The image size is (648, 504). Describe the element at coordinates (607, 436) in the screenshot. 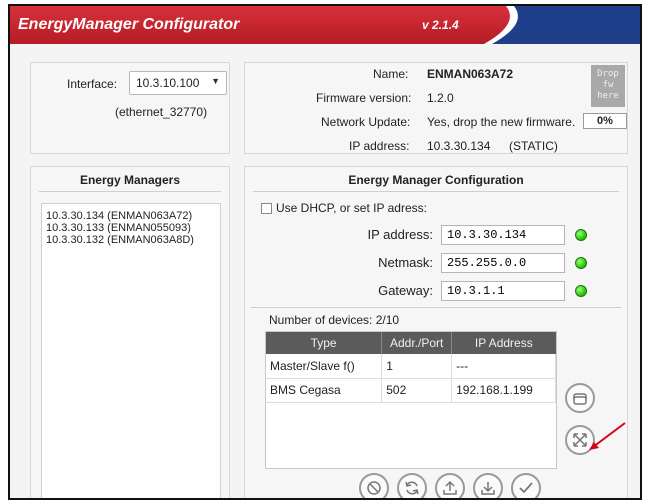

I see `annotation-arrow-icon` at that location.